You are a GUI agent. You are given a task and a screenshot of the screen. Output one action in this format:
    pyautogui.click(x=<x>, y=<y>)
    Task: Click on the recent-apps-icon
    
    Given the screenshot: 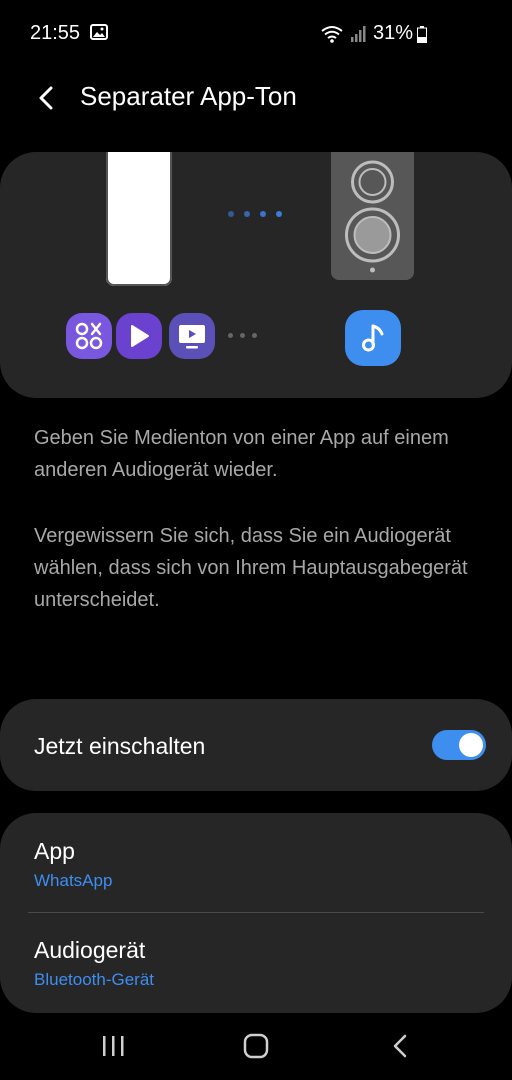 What is the action you would take?
    pyautogui.click(x=113, y=1046)
    